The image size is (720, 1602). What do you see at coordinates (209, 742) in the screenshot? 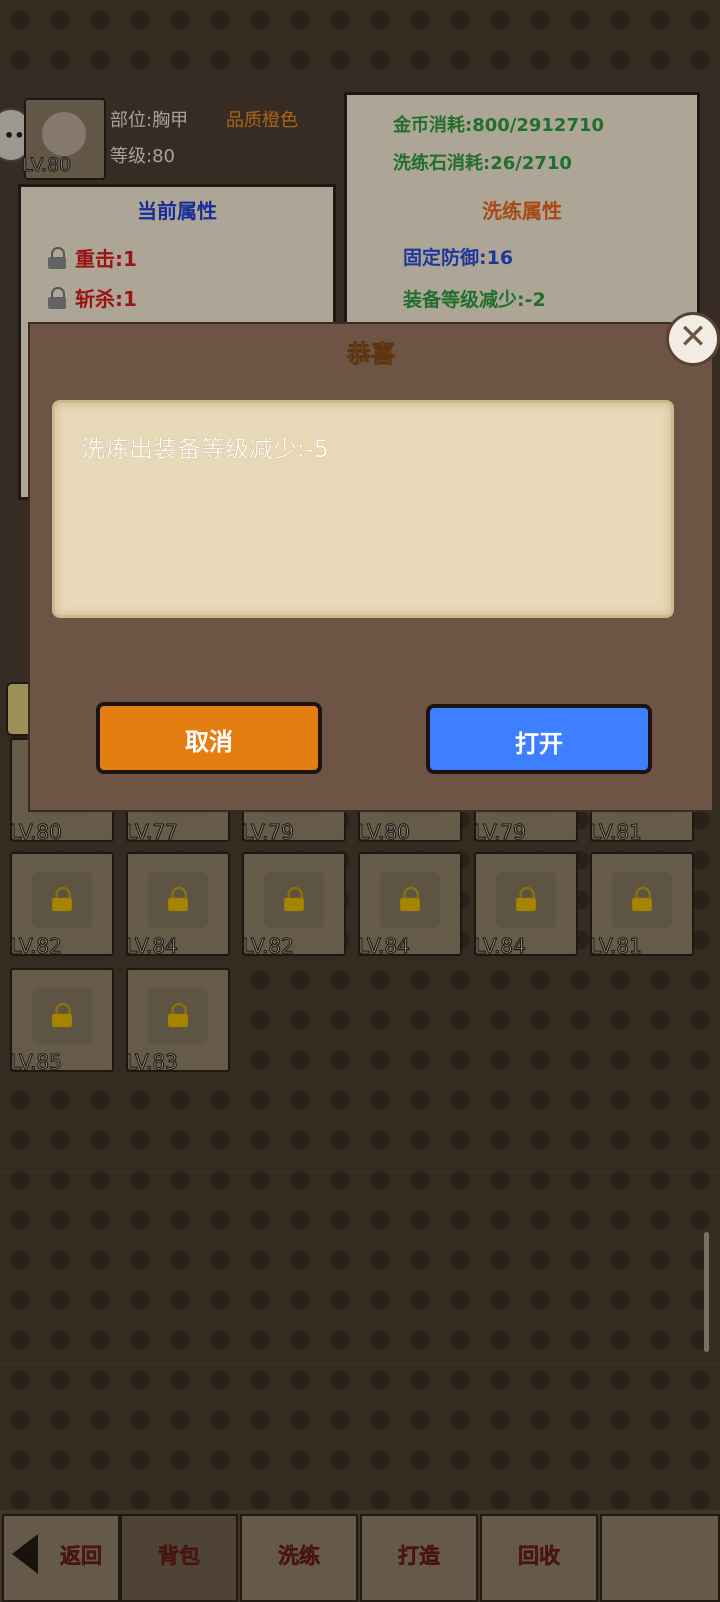
I see `cancel-label: 取消` at bounding box center [209, 742].